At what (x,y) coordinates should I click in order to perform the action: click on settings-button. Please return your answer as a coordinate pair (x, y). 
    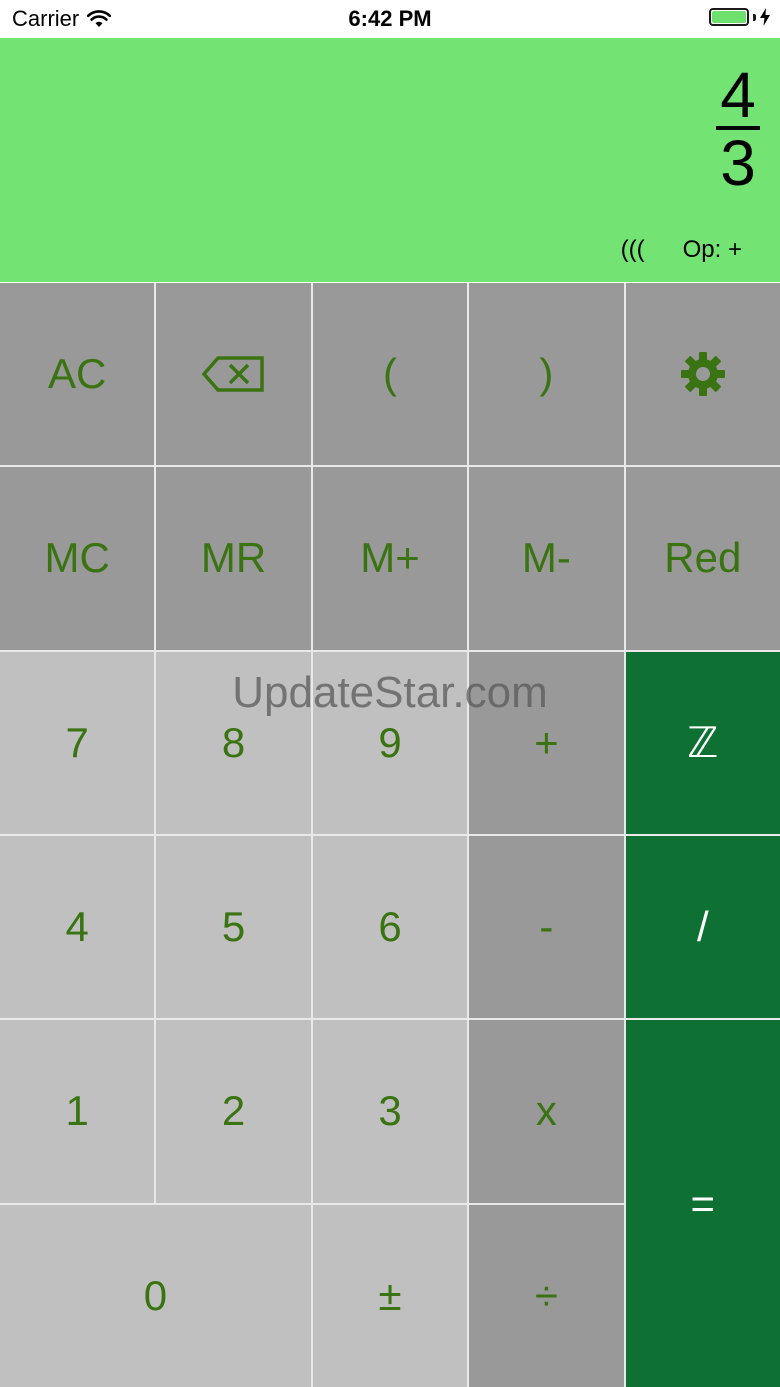
    Looking at the image, I should click on (702, 374).